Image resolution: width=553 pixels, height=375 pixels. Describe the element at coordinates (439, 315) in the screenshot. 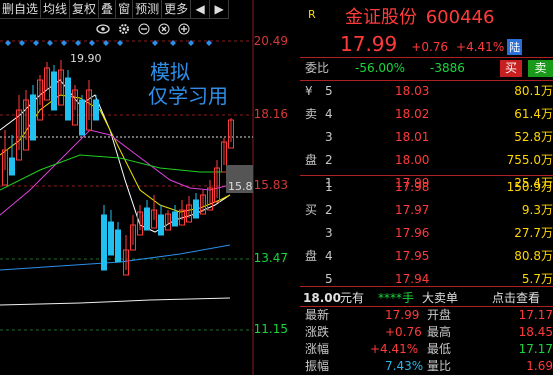

I see `stat-key: 开盘` at that location.